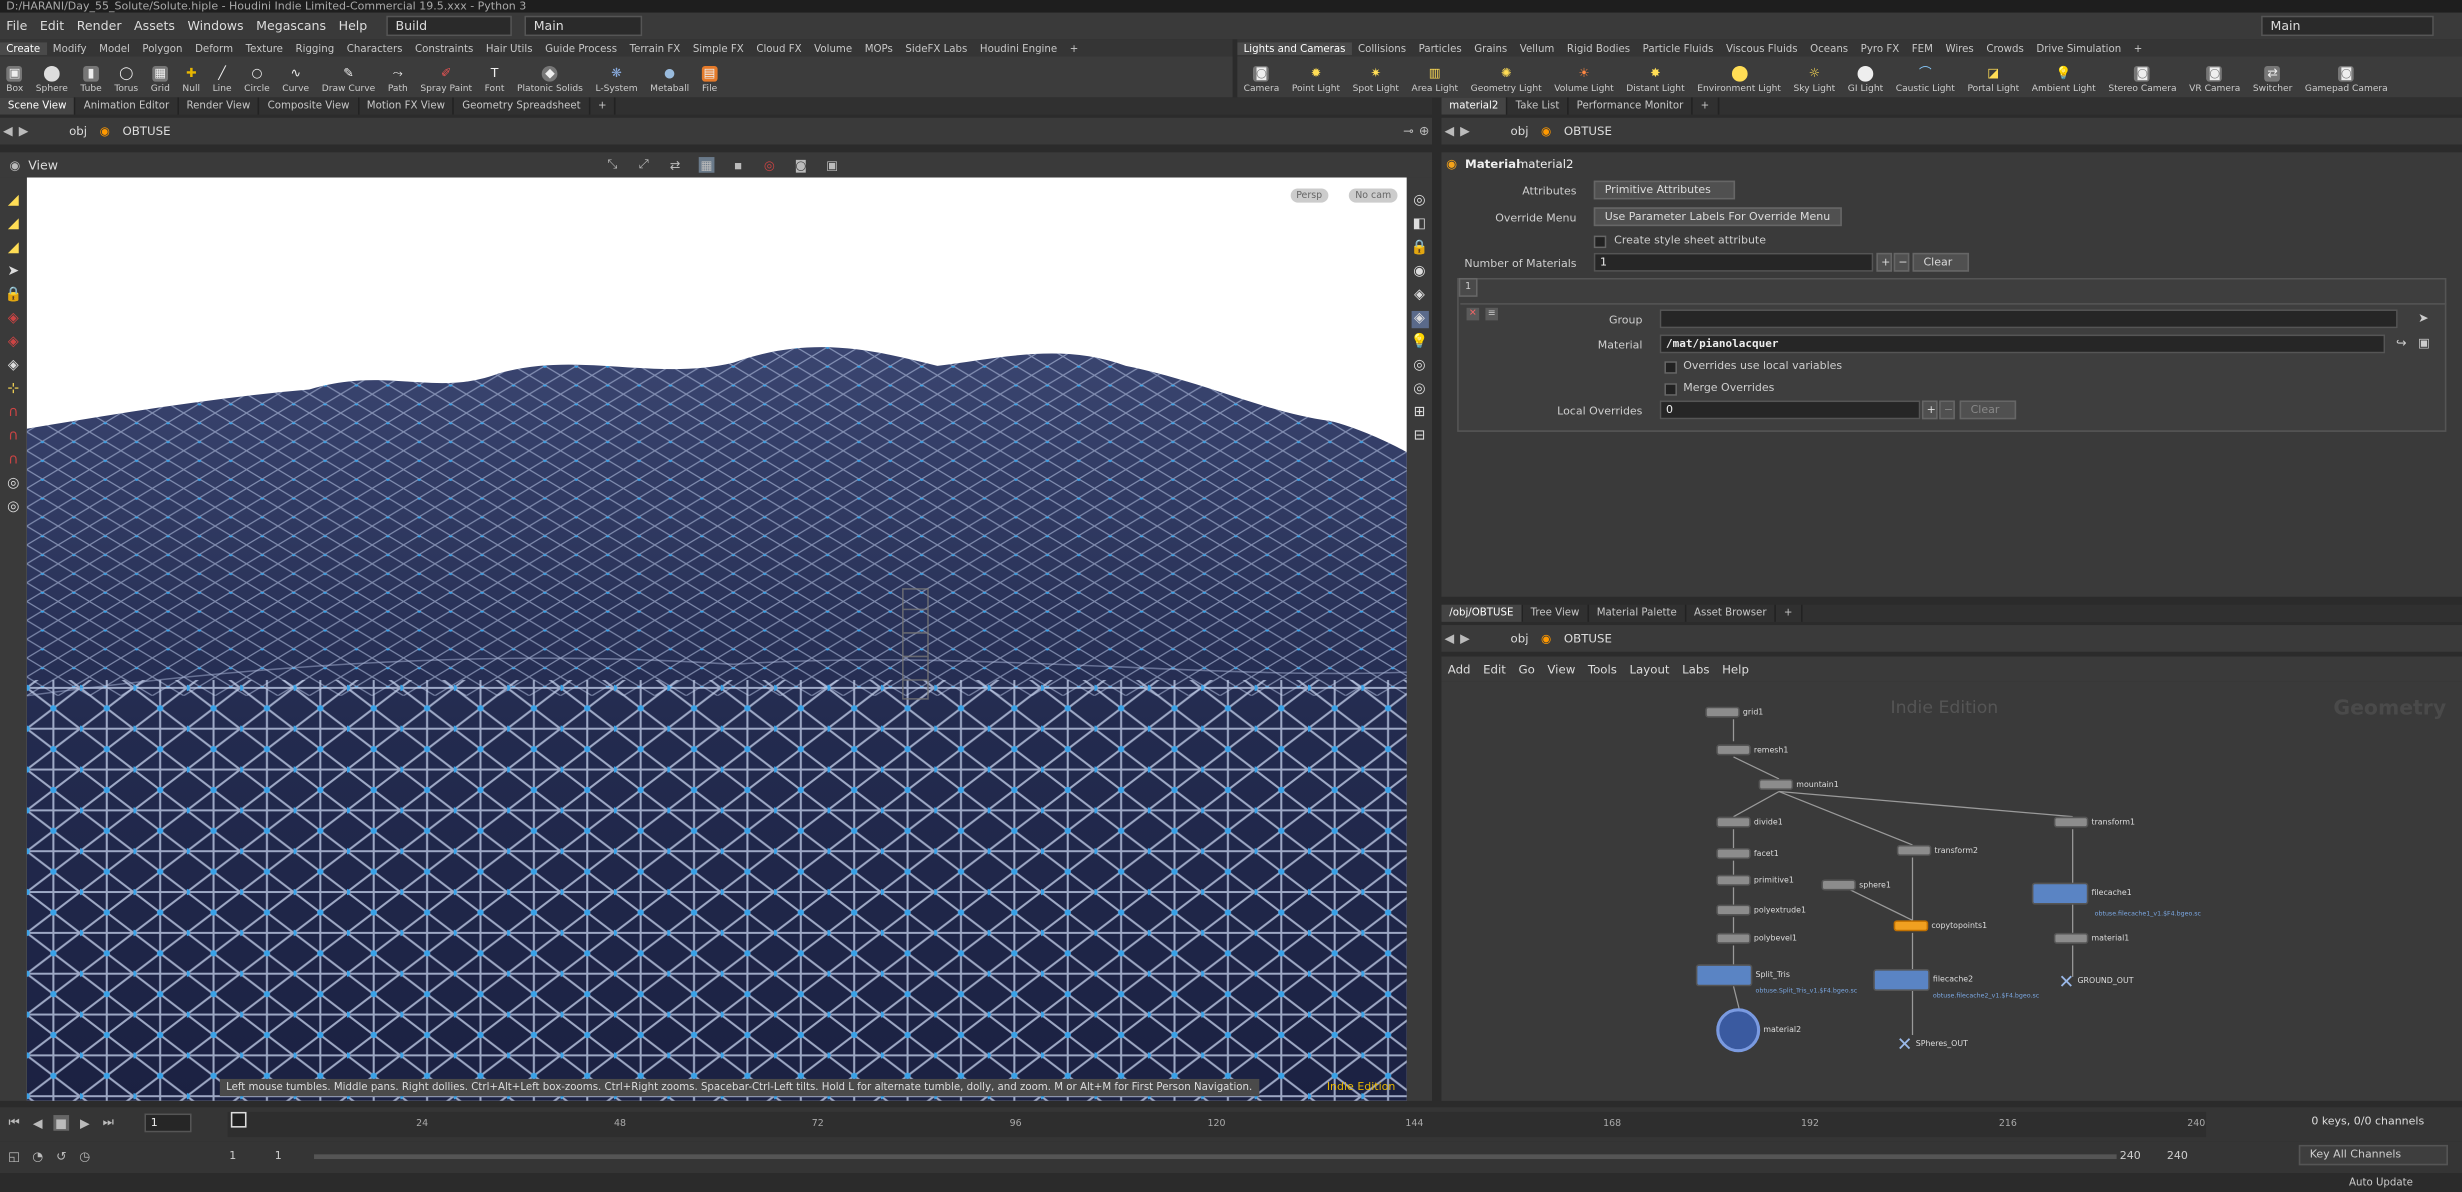 This screenshot has width=2462, height=1192. Describe the element at coordinates (2081, 893) in the screenshot. I see `node-filecache1: filecache1` at that location.